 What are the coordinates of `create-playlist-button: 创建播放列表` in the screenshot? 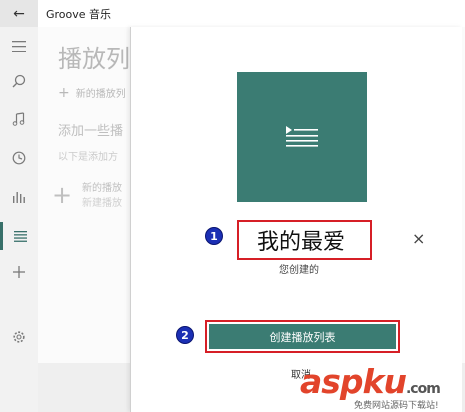 It's located at (302, 336).